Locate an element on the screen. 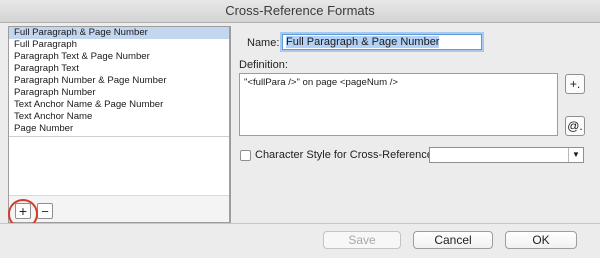 This screenshot has width=600, height=258. list-item: Text Anchor Name is located at coordinates (119, 117).